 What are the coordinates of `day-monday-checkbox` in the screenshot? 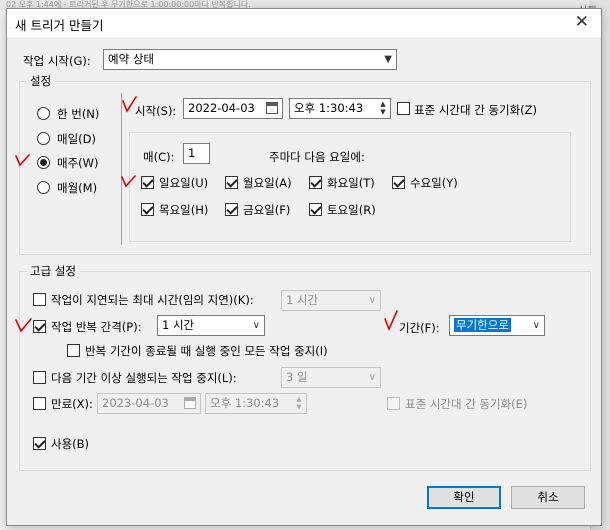 It's located at (231, 182).